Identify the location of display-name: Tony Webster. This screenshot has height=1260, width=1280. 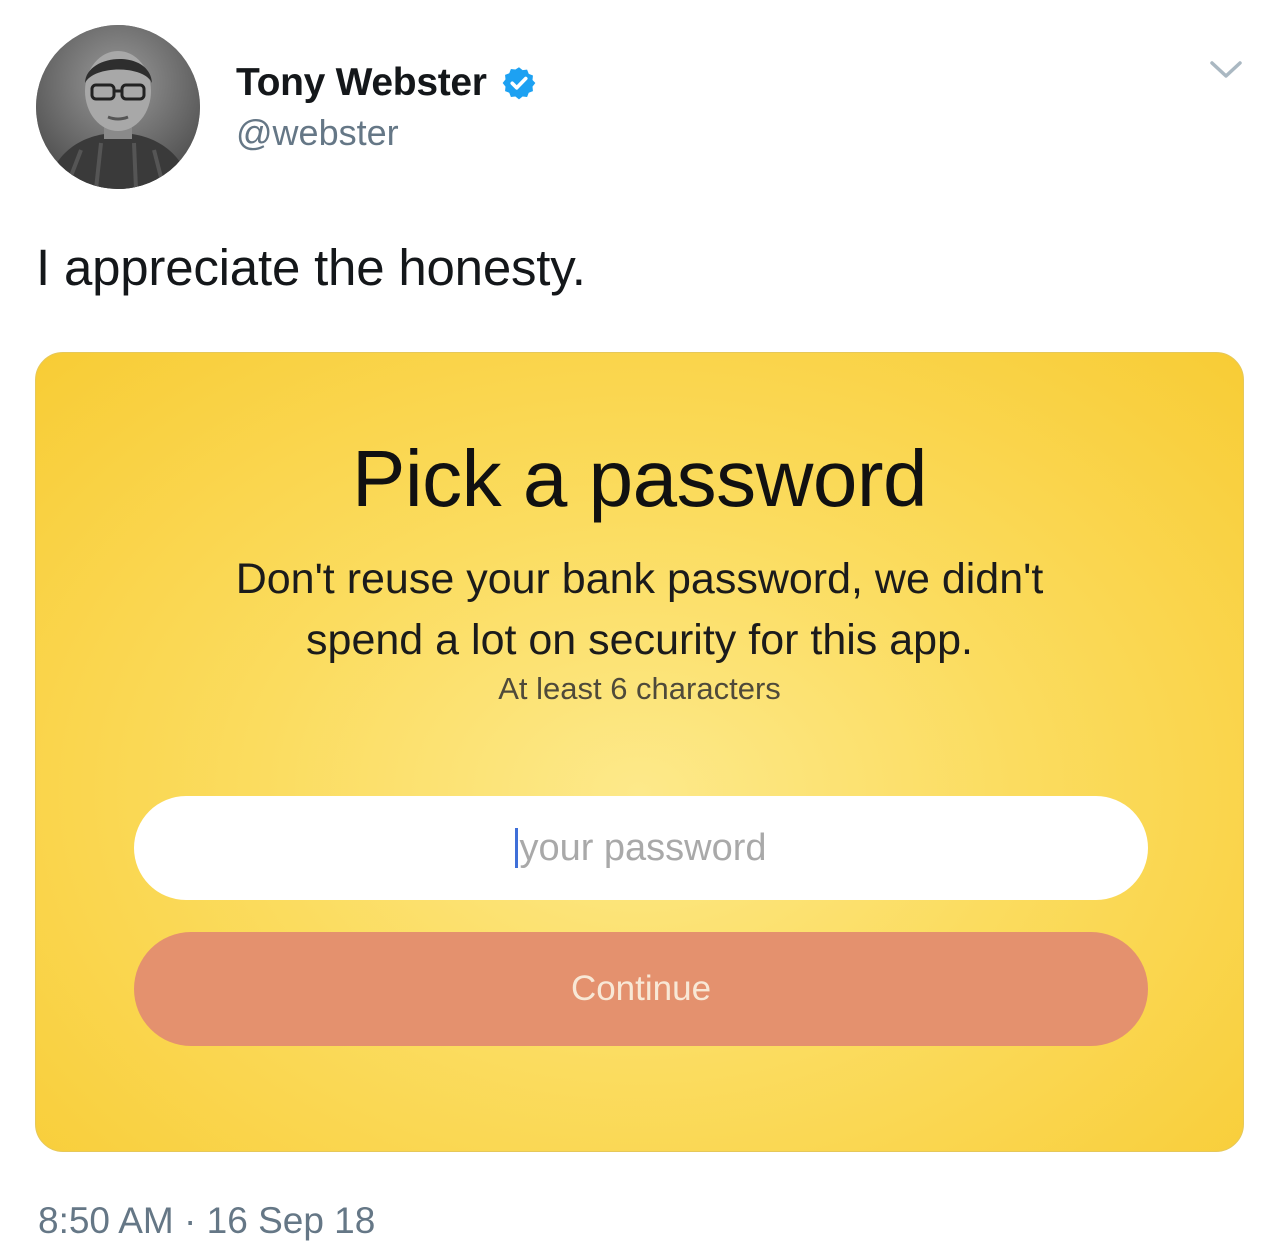
(361, 83).